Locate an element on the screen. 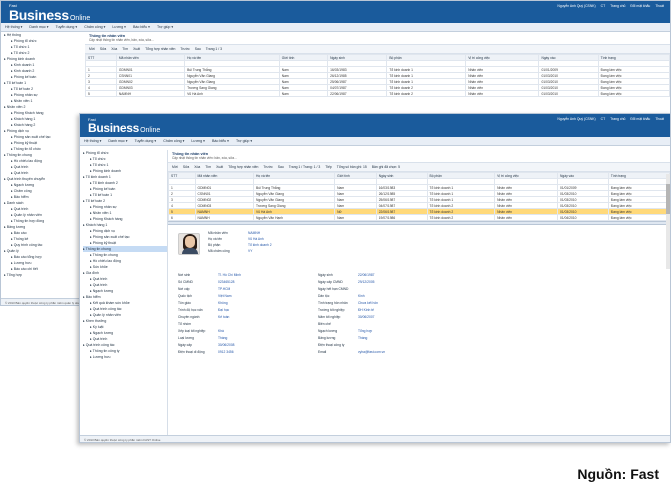  detail-label: Ngày hết hạn CMND is located at coordinates (333, 289).